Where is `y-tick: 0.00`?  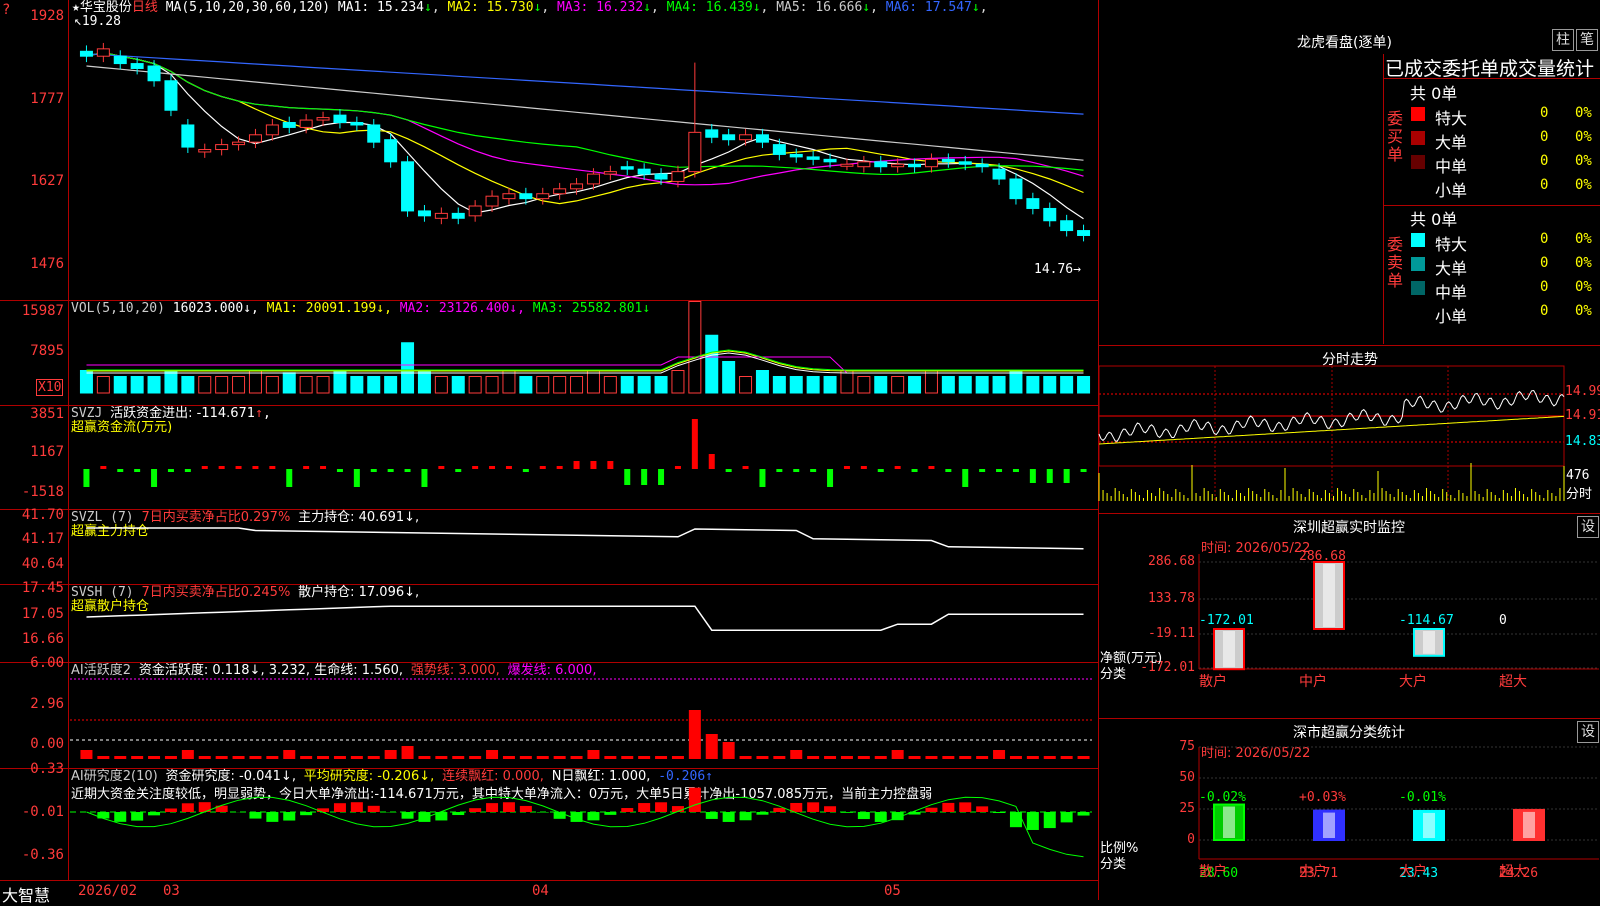 y-tick: 0.00 is located at coordinates (33, 744).